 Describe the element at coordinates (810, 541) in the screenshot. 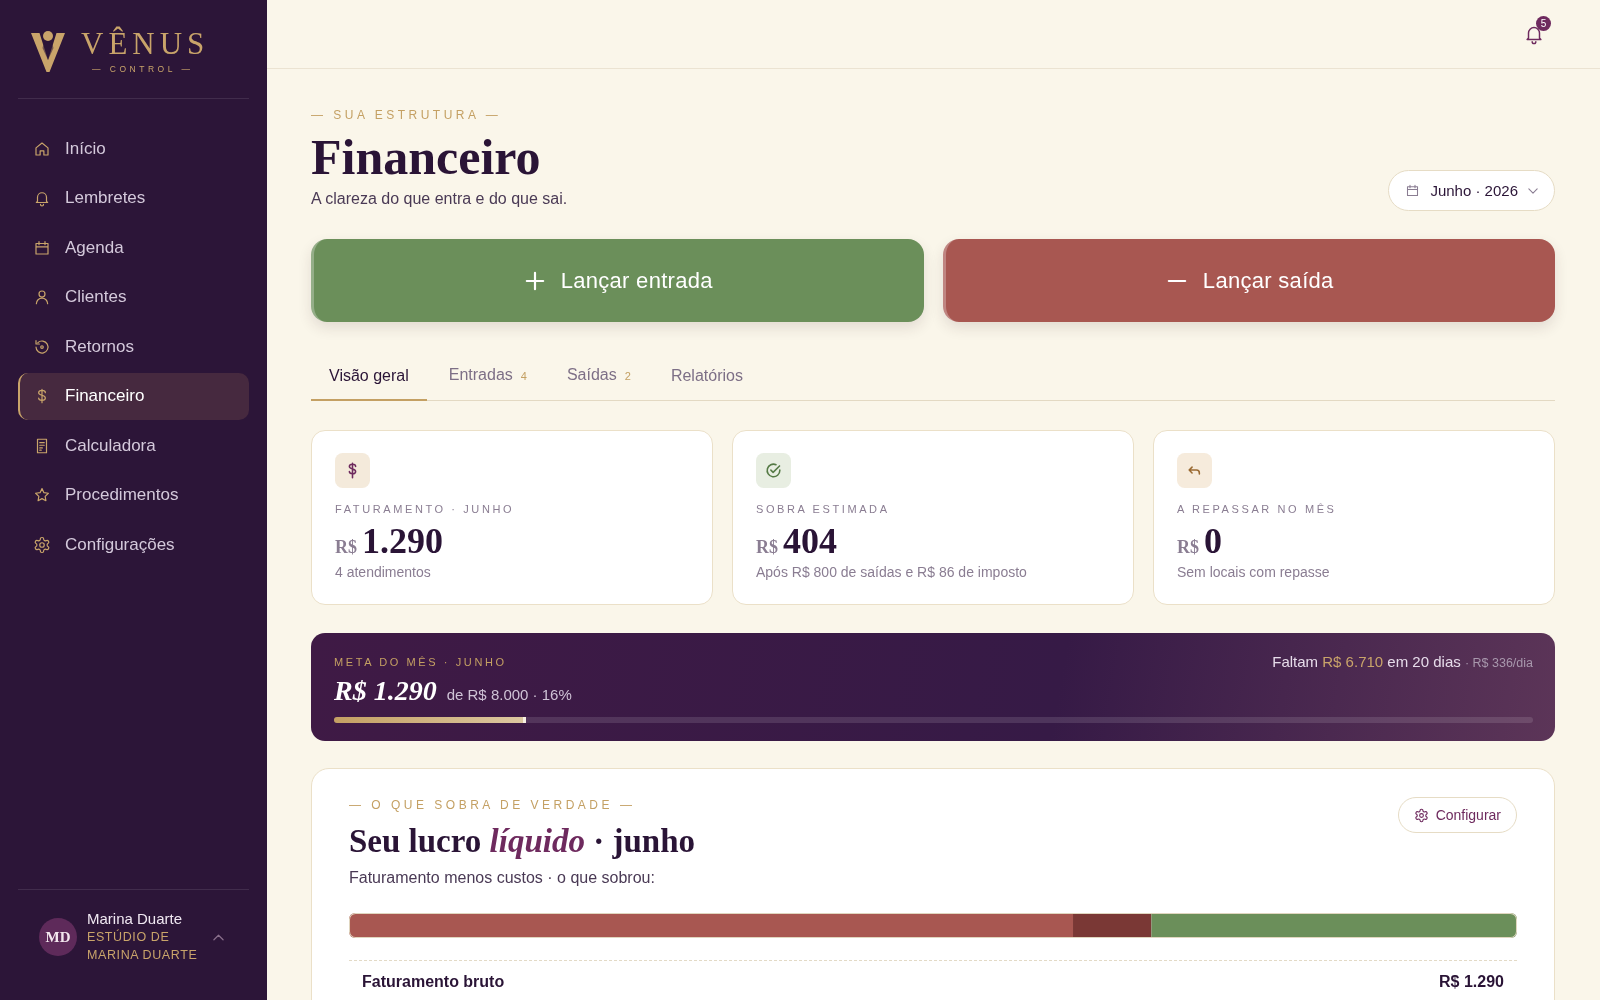

I see `stat-value: 404` at that location.